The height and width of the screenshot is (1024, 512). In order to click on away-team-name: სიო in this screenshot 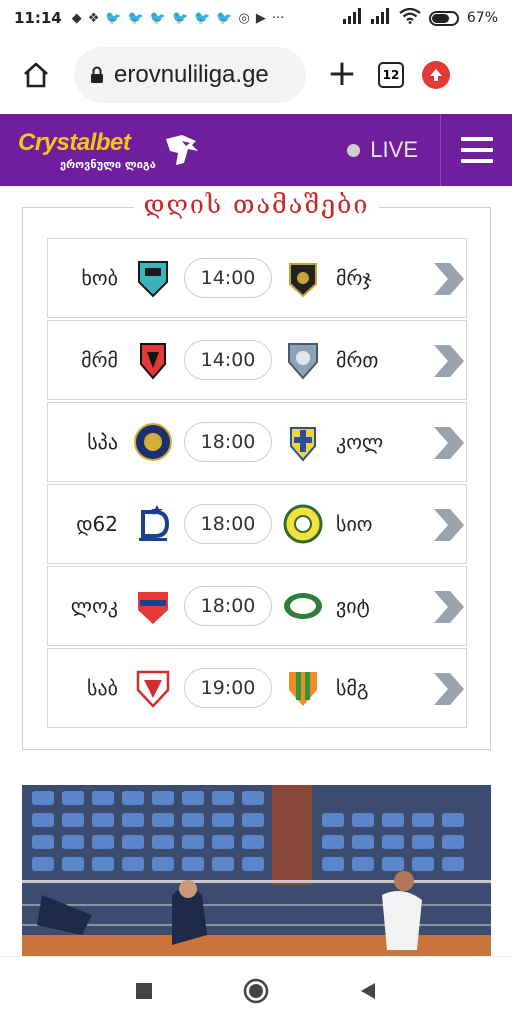, I will do `click(354, 524)`.